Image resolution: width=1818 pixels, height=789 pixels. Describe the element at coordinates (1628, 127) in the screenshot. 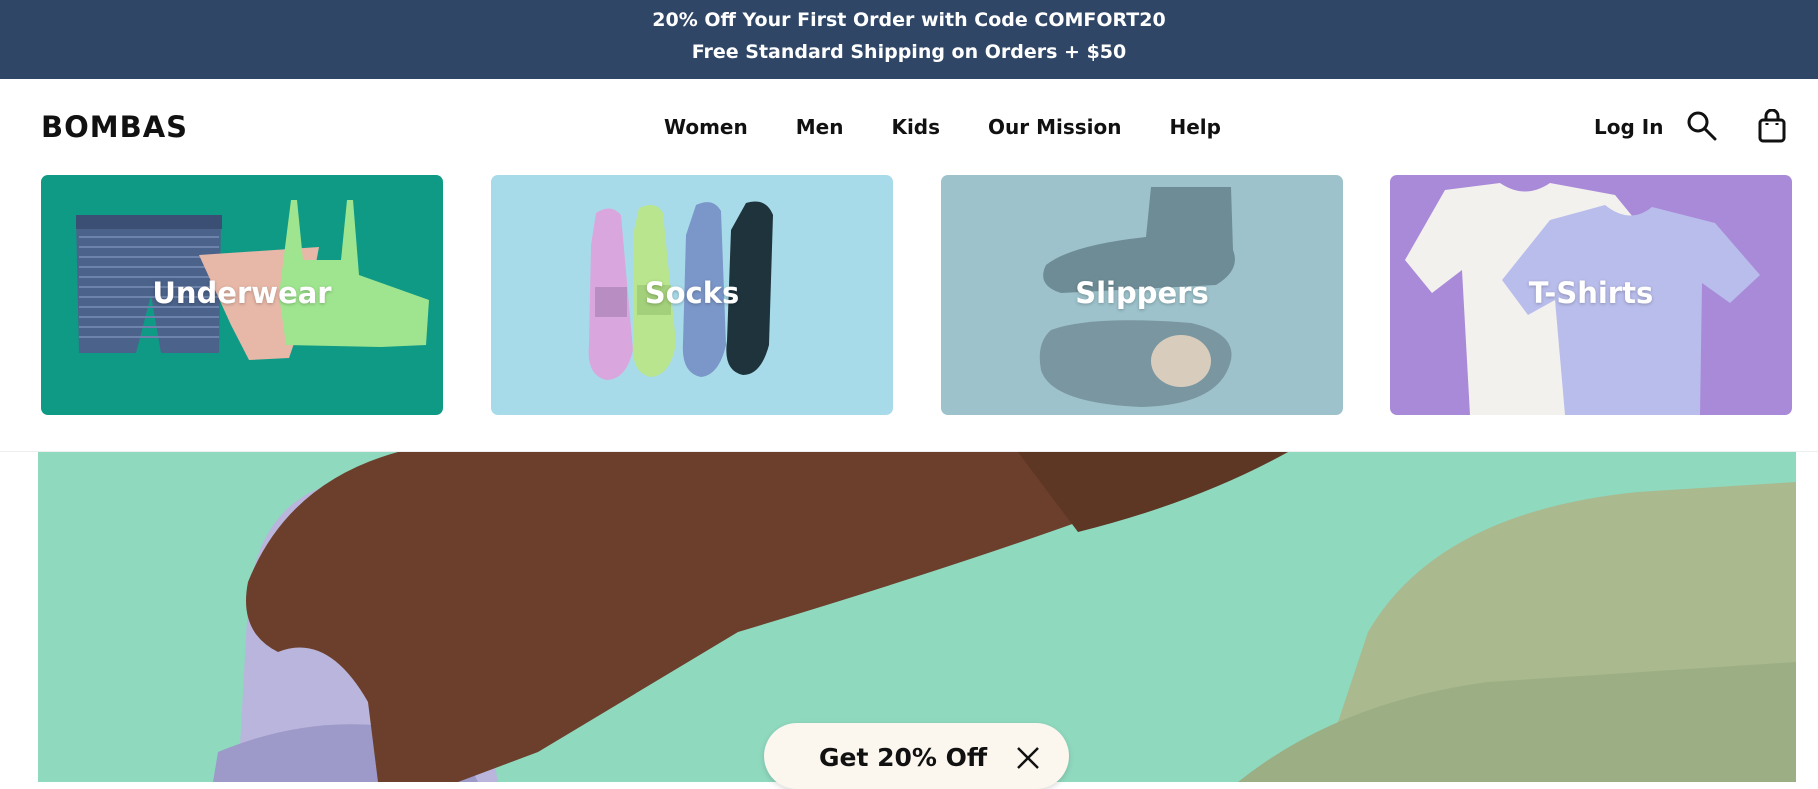

I see `log-in-link: Log In` at that location.